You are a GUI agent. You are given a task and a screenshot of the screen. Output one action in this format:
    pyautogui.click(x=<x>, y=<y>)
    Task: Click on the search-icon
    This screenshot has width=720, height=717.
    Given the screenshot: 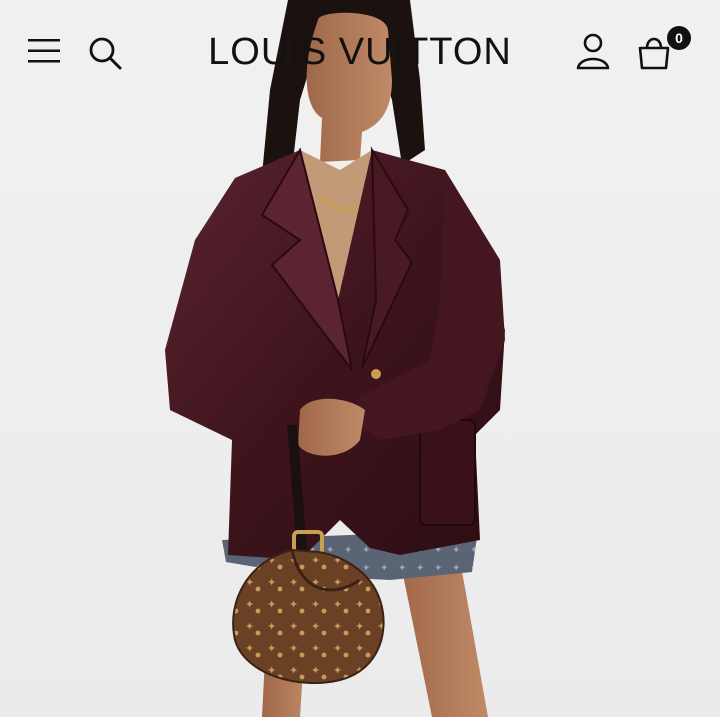 What is the action you would take?
    pyautogui.click(x=105, y=53)
    